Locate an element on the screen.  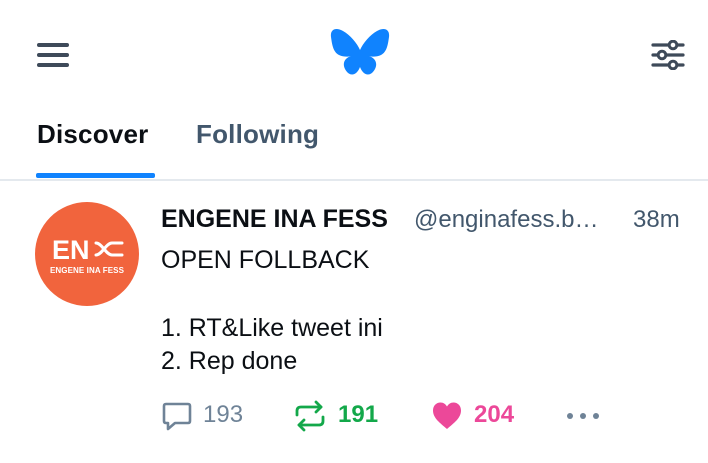
svg-text: EN is located at coordinates (71, 249).